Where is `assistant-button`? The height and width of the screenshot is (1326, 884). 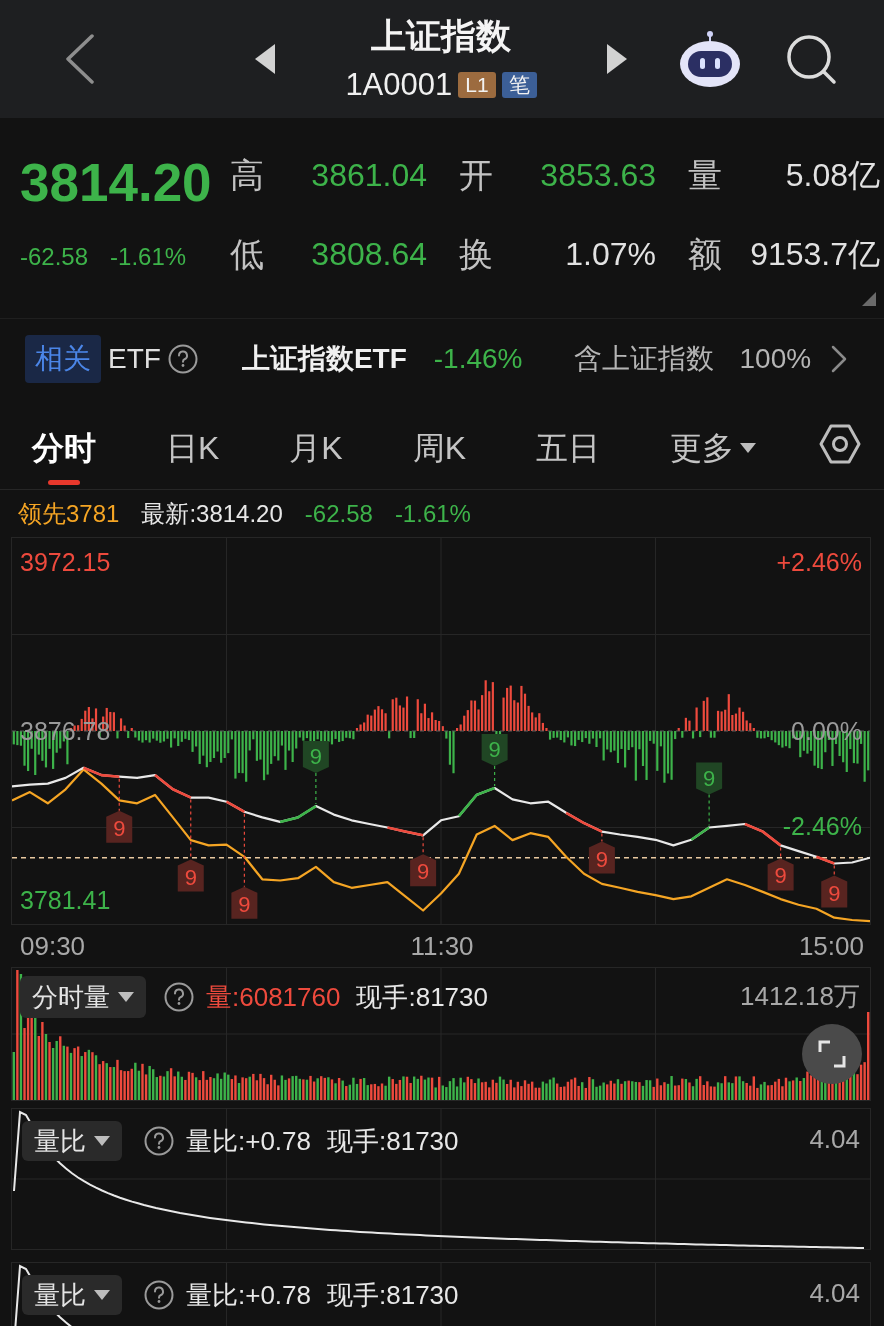 assistant-button is located at coordinates (710, 59).